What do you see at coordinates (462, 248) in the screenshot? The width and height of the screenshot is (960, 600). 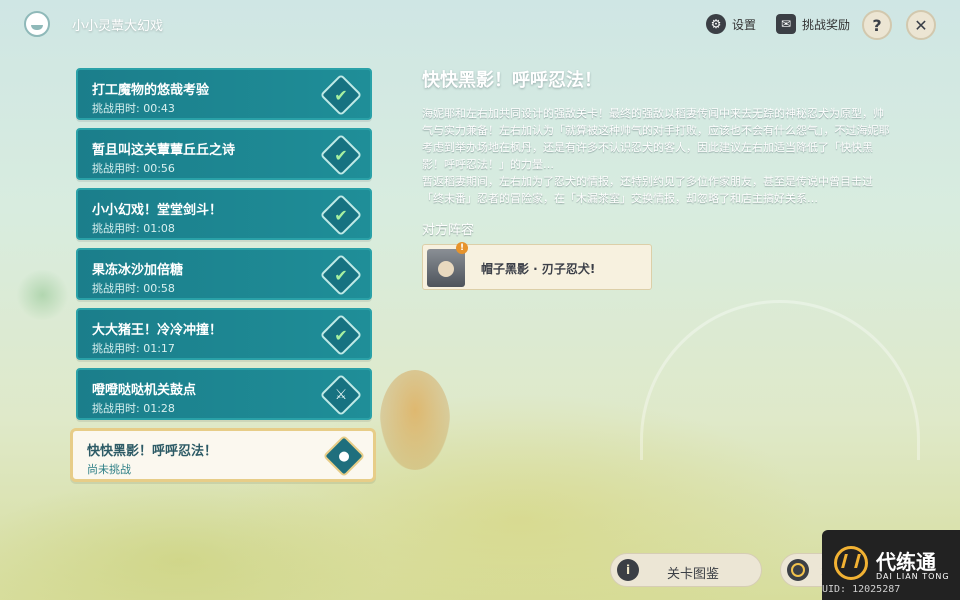 I see `warning-icon: !` at bounding box center [462, 248].